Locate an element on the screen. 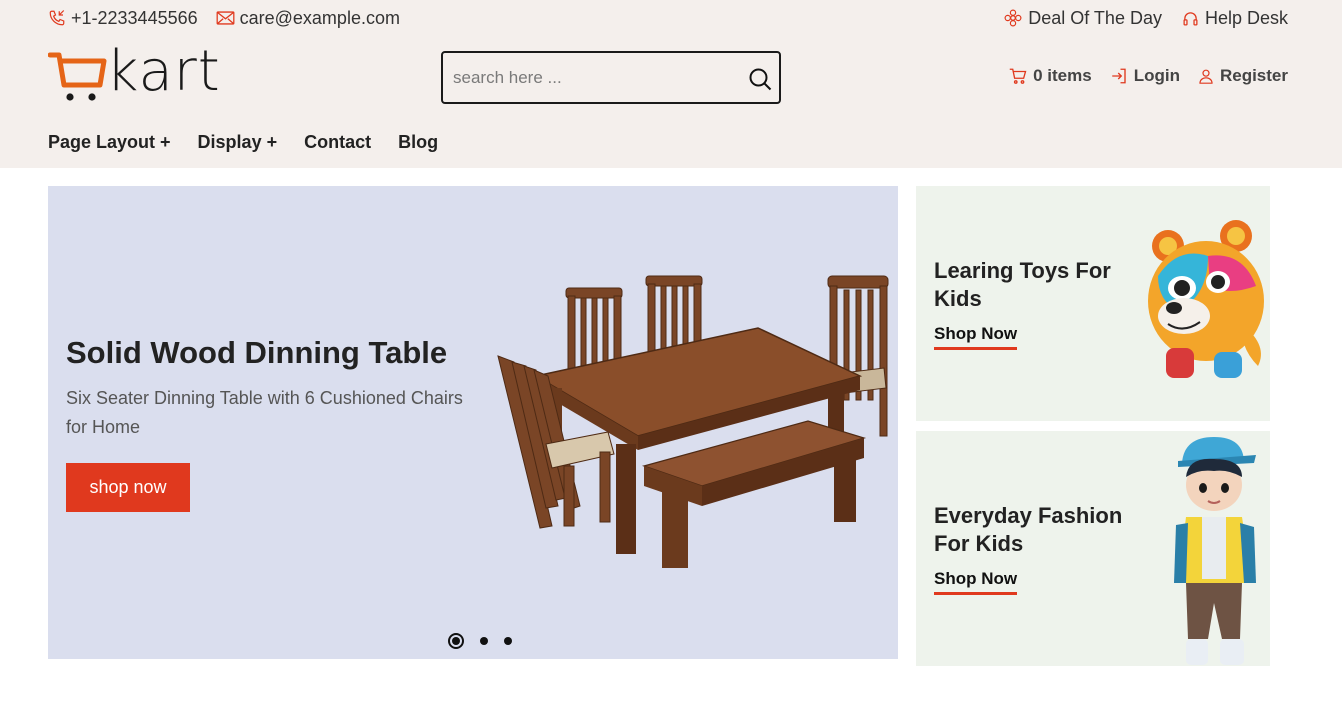 Image resolution: width=1342 pixels, height=721 pixels. login-label: Login is located at coordinates (1156, 75).